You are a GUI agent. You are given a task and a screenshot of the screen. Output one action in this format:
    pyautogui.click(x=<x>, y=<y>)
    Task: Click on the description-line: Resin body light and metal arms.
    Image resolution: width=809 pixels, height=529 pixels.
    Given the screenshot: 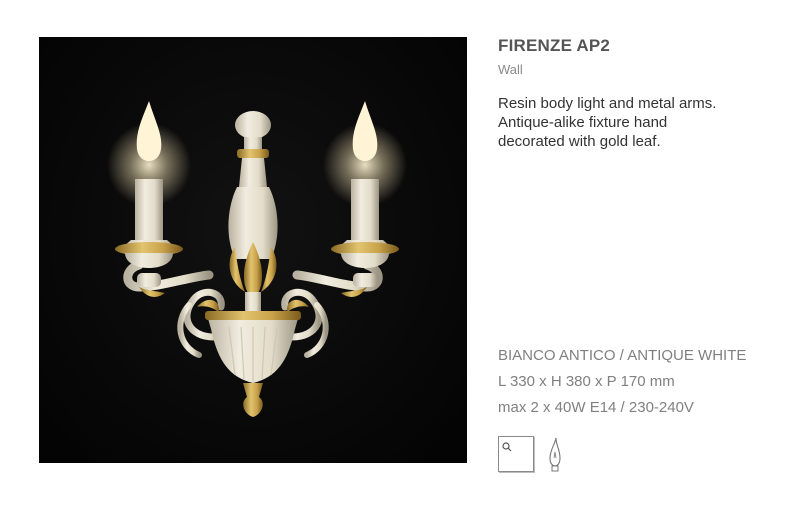 What is the action you would take?
    pyautogui.click(x=607, y=103)
    